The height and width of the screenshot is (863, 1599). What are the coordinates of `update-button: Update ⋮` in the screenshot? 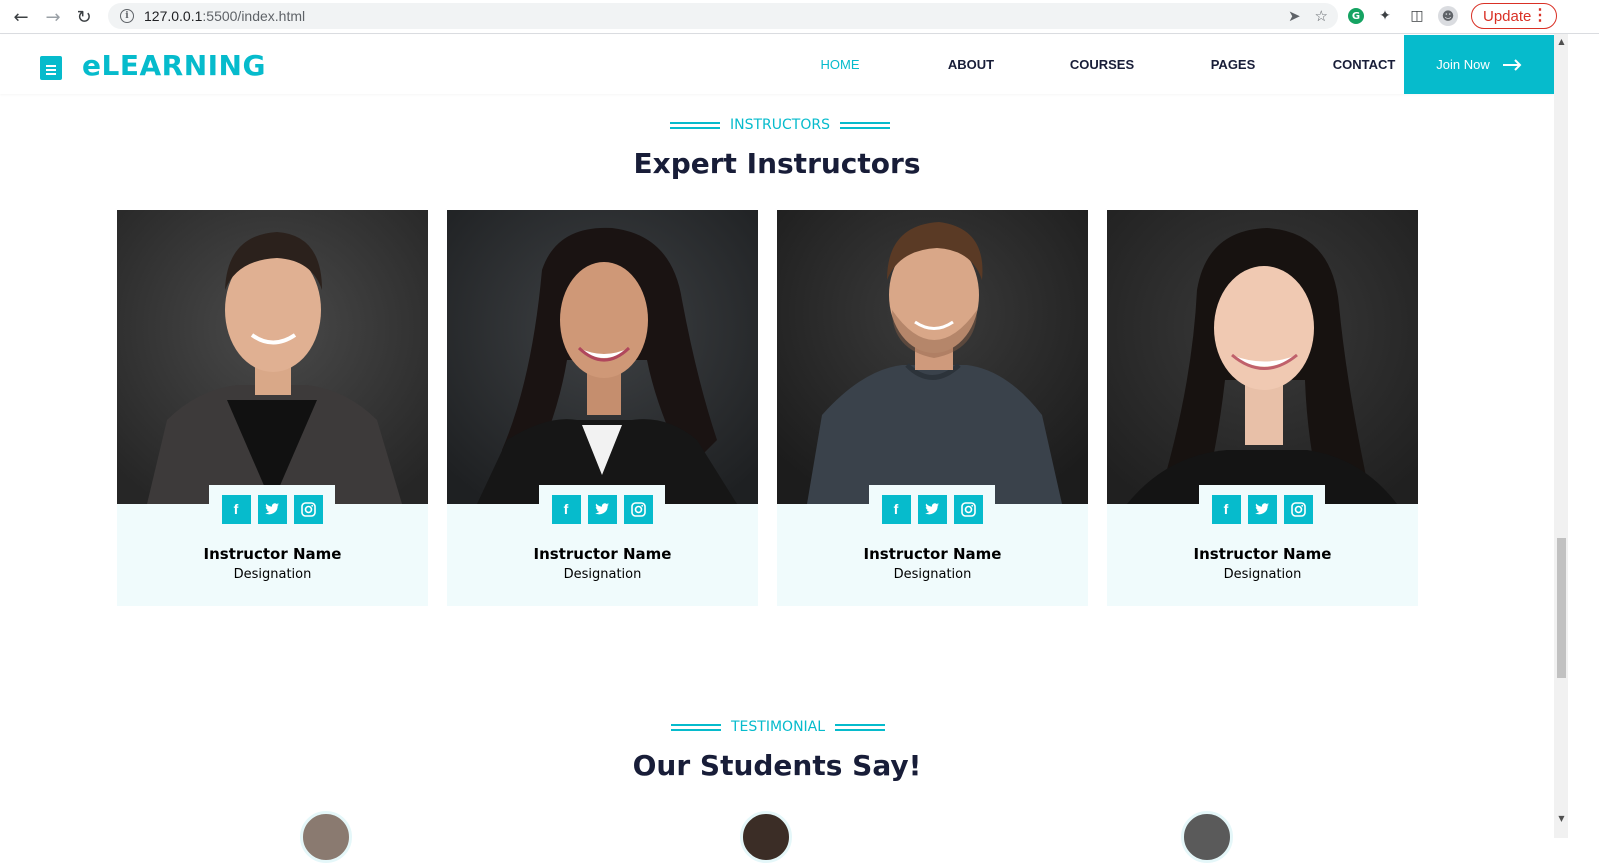 It's located at (1514, 16).